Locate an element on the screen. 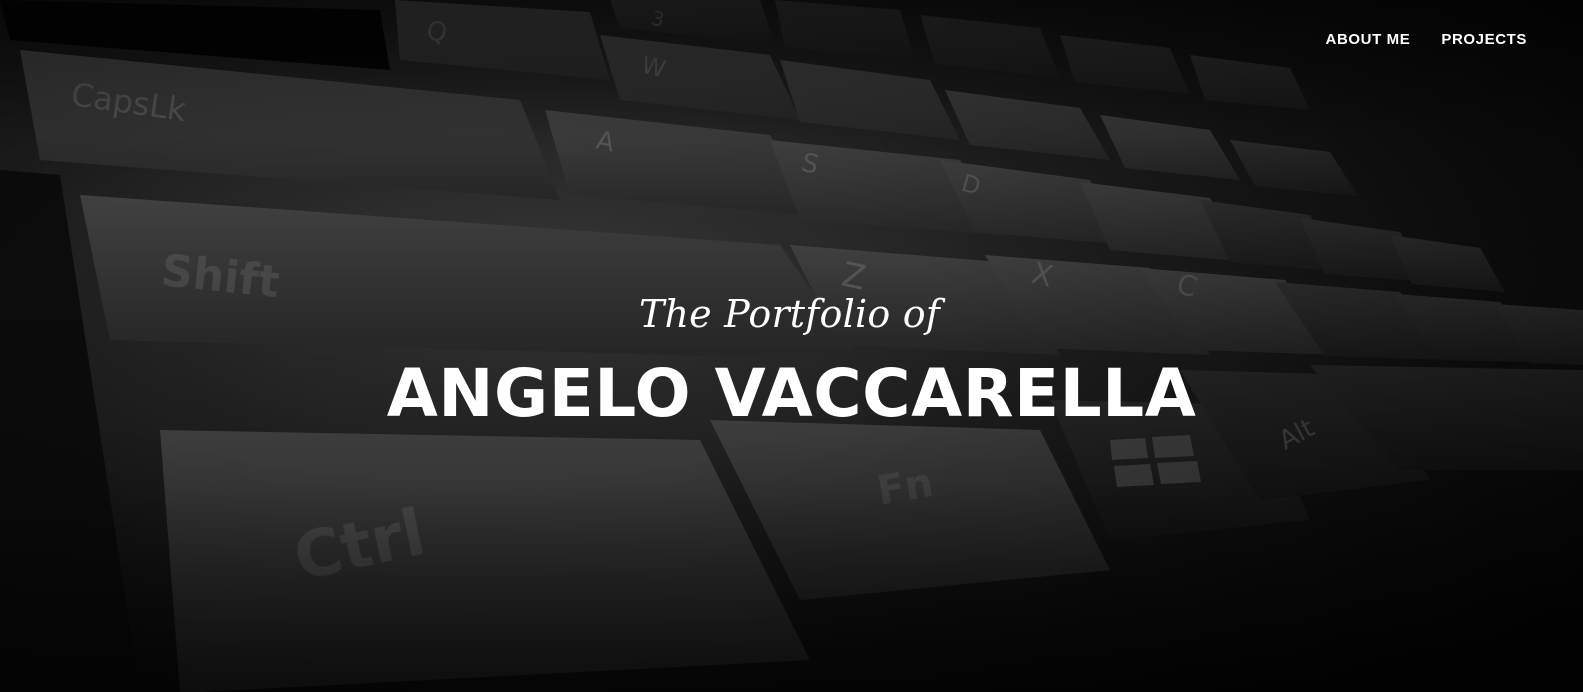 This screenshot has width=1583, height=692. key-fn is located at coordinates (910, 510).